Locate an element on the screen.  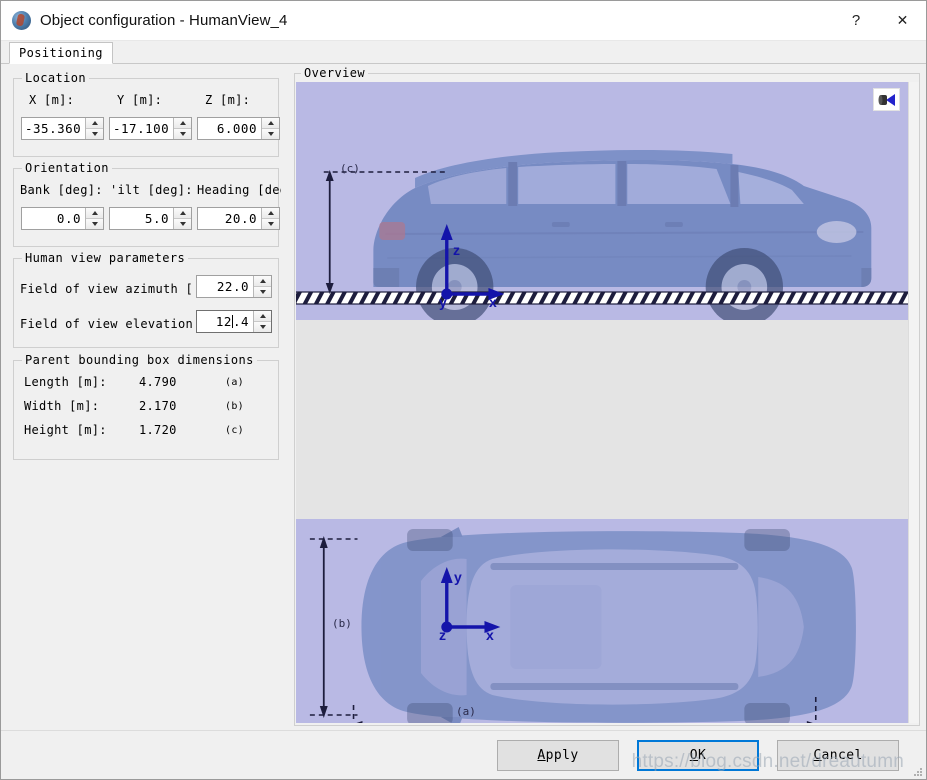
location-z-spin-up is located at coordinates (270, 123).